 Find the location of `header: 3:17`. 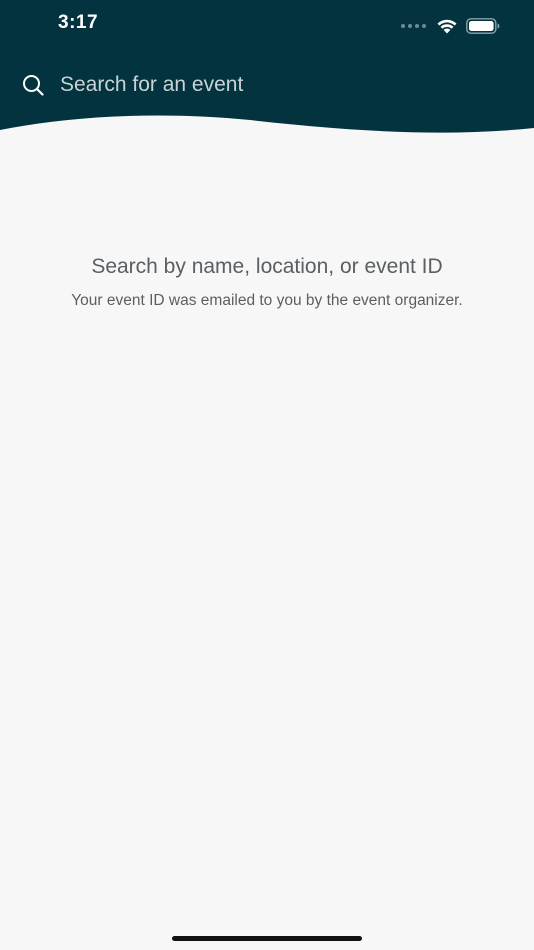

header: 3:17 is located at coordinates (267, 67).